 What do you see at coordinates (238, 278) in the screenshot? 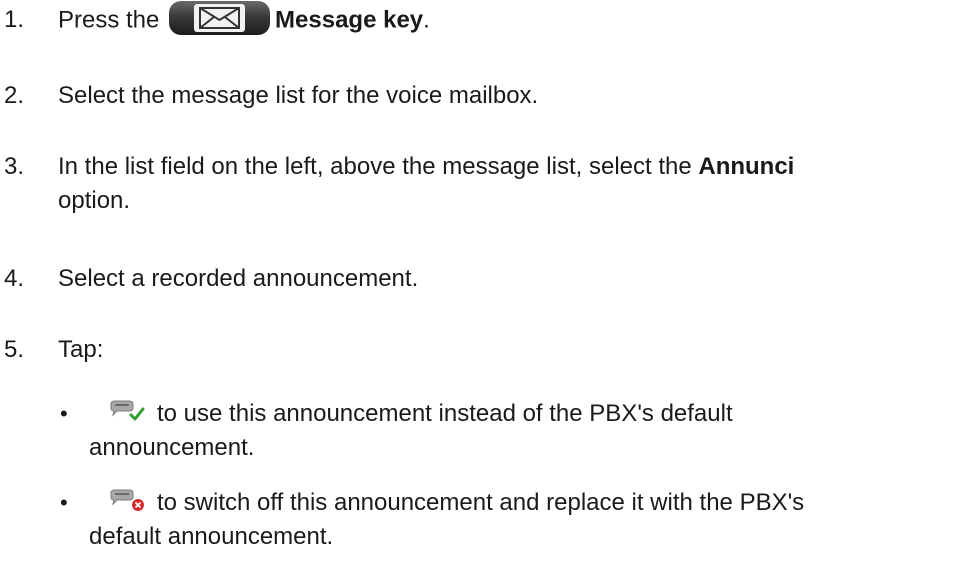
I see `step-text: Select a recorded announcement.` at bounding box center [238, 278].